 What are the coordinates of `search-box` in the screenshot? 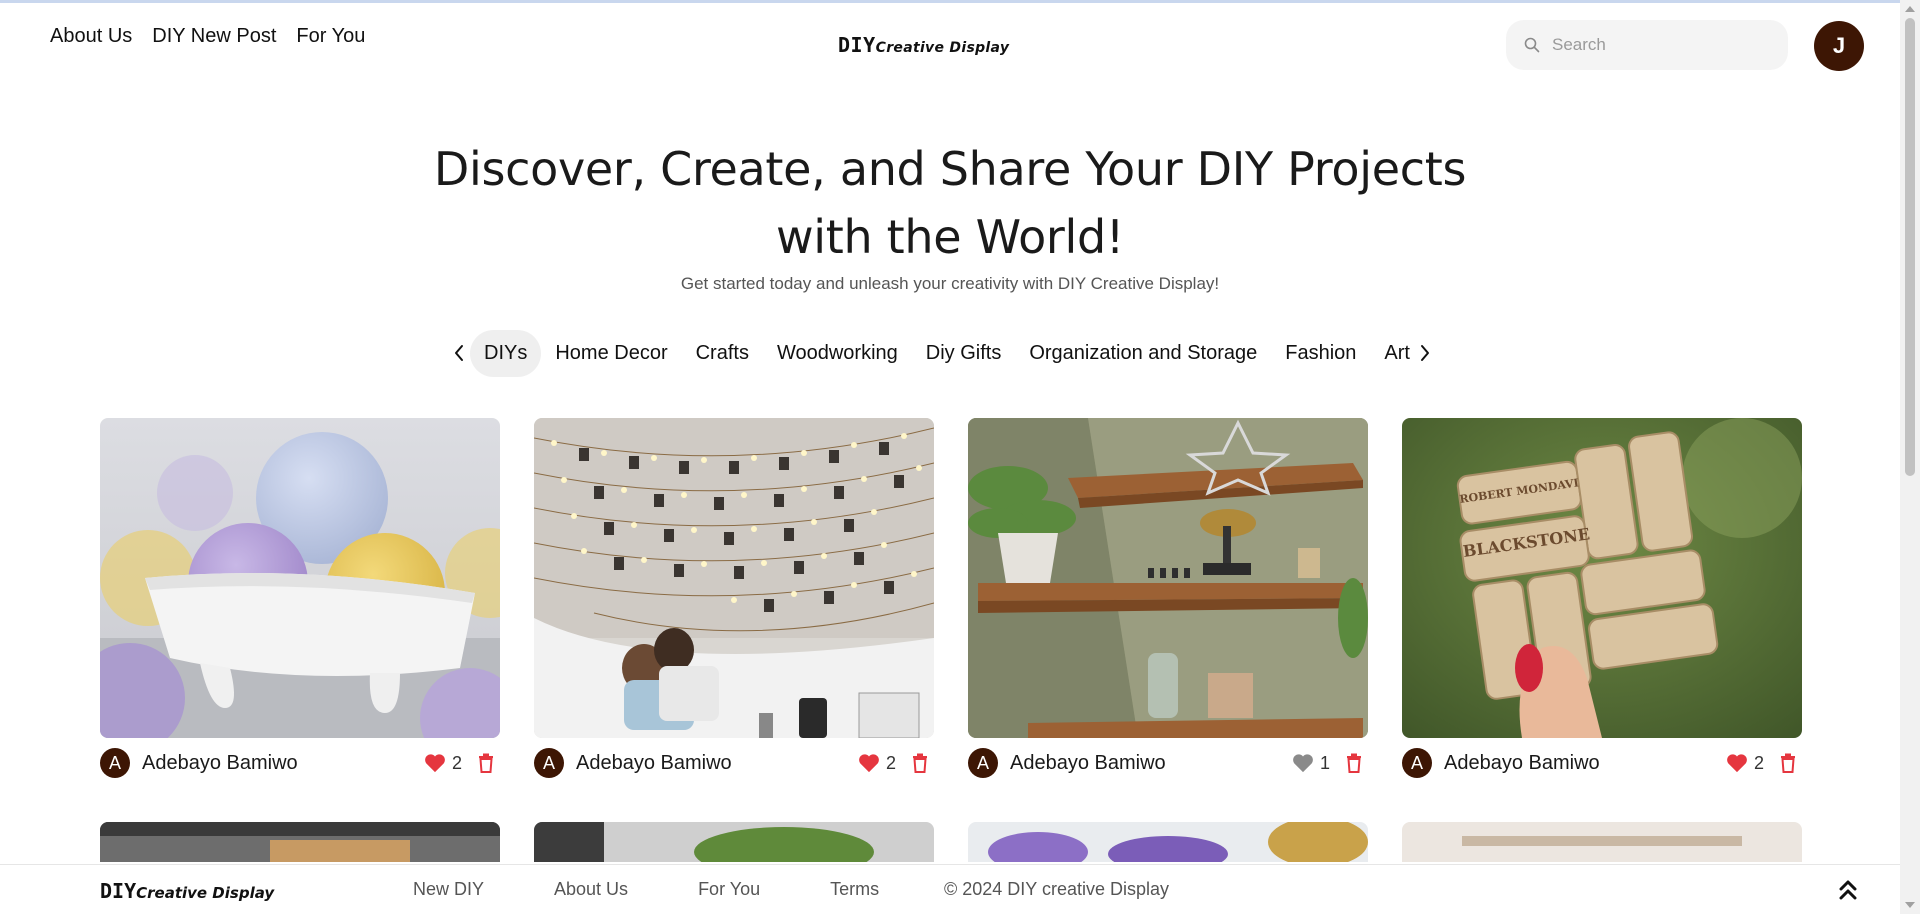 It's located at (1647, 45).